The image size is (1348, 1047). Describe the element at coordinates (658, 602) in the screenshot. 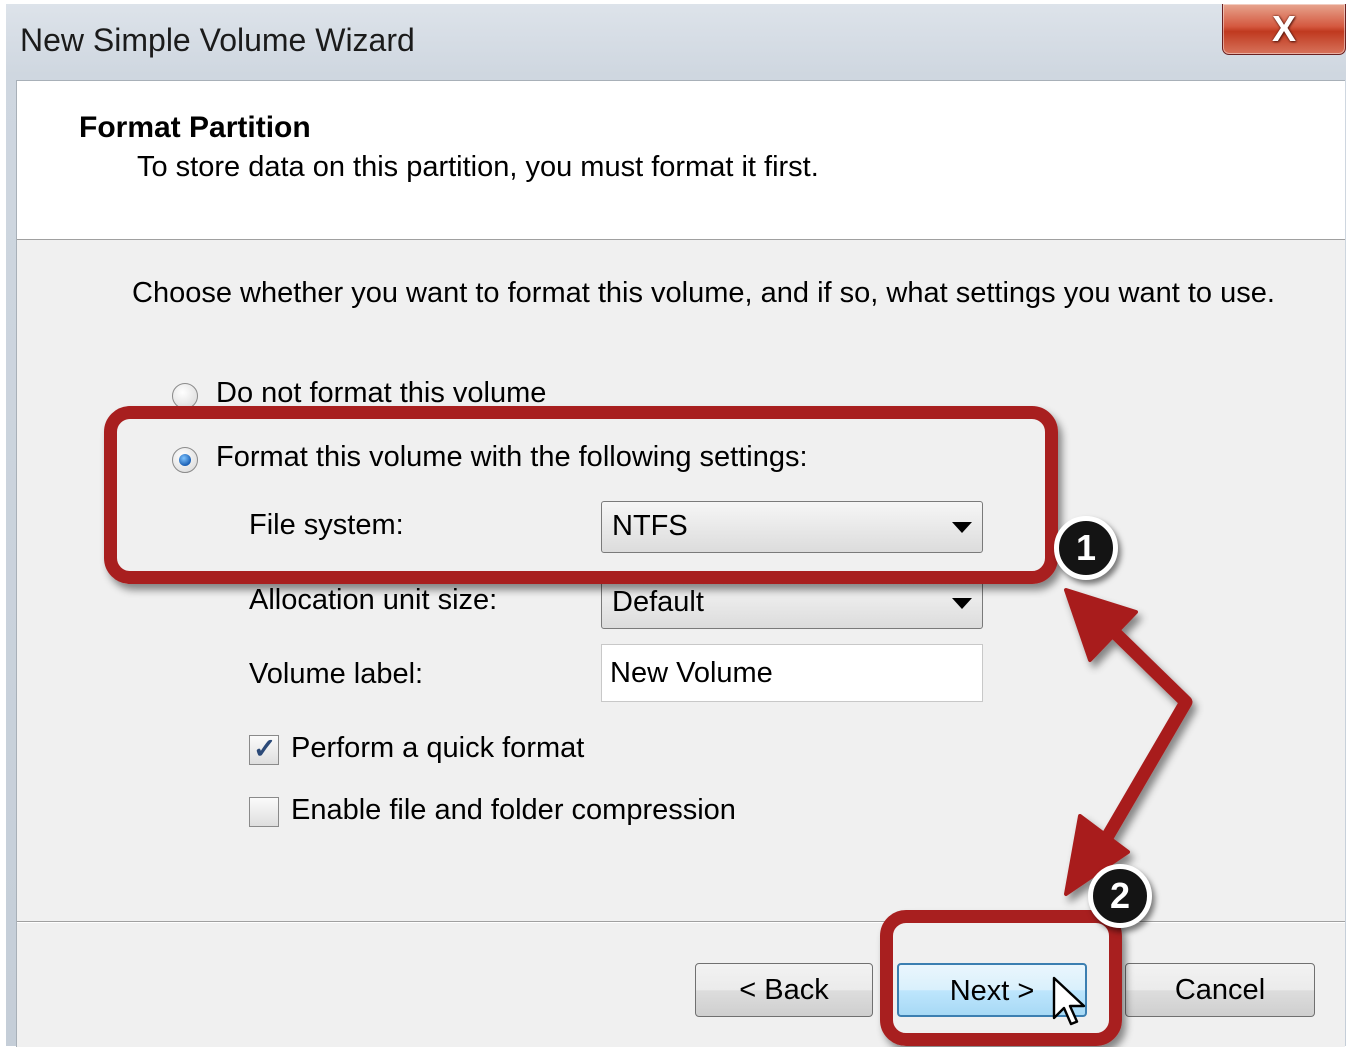

I see `allocation-unit-size-value: Default` at that location.